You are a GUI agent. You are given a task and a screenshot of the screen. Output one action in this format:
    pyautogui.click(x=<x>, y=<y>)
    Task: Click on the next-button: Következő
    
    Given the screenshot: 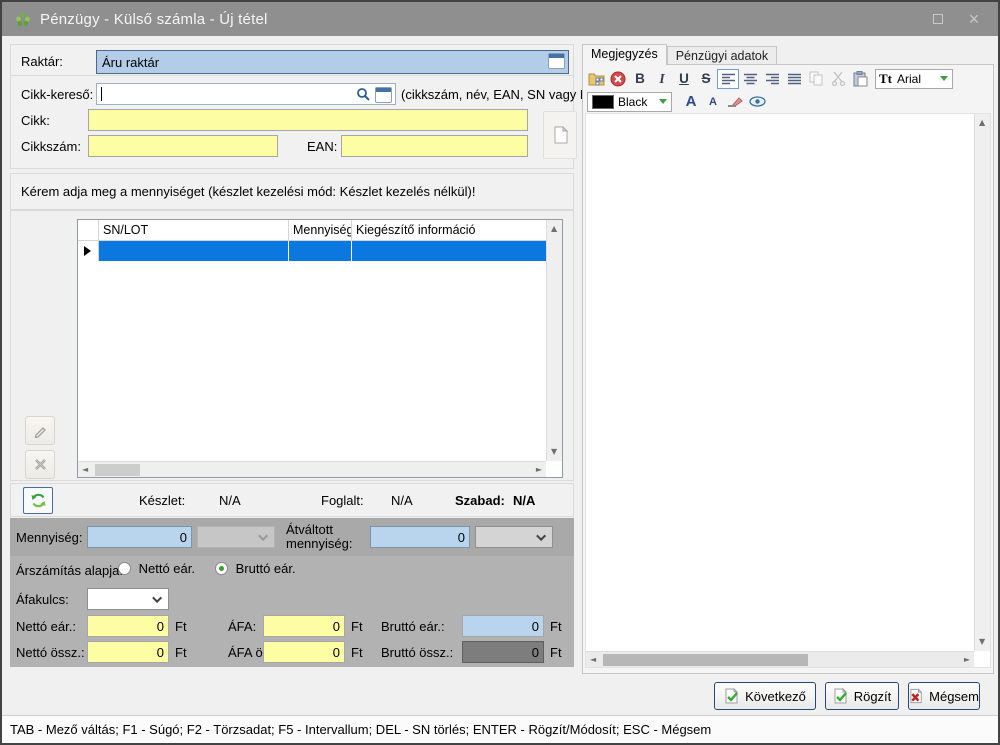 What is the action you would take?
    pyautogui.click(x=765, y=696)
    